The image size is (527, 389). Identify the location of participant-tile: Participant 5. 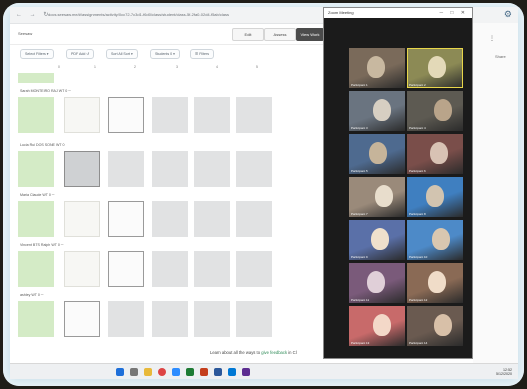
(377, 154).